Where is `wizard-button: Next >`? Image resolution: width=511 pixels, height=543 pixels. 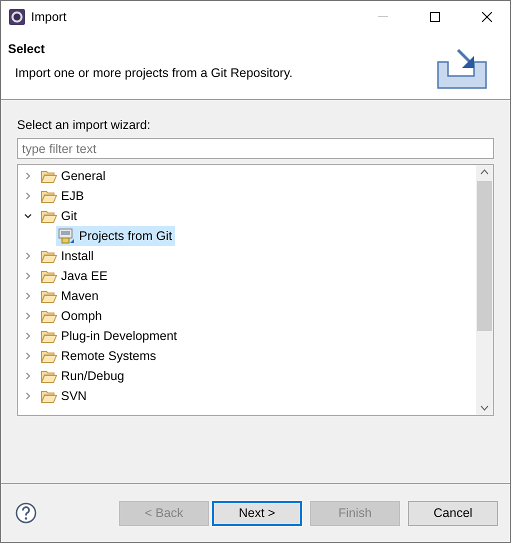
wizard-button: Next > is located at coordinates (257, 513).